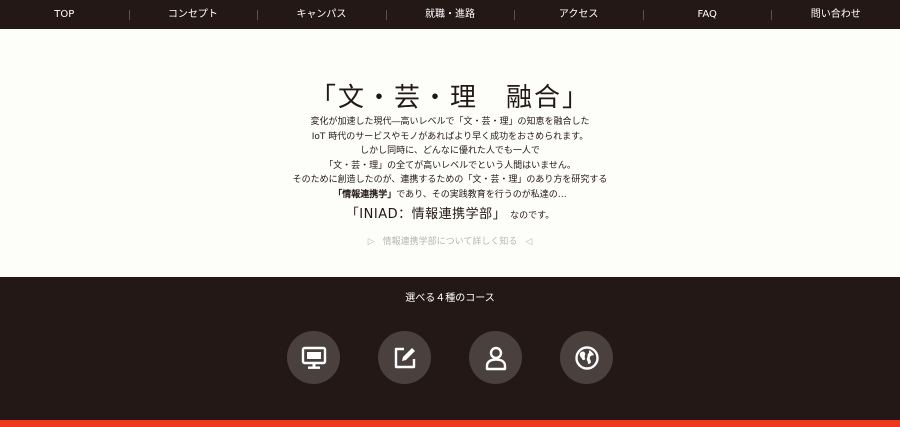 The height and width of the screenshot is (427, 900). Describe the element at coordinates (450, 122) in the screenshot. I see `hero-line: 変化が加速した現代―高いレベルで「文・芸・理」の知恵を融合した` at that location.